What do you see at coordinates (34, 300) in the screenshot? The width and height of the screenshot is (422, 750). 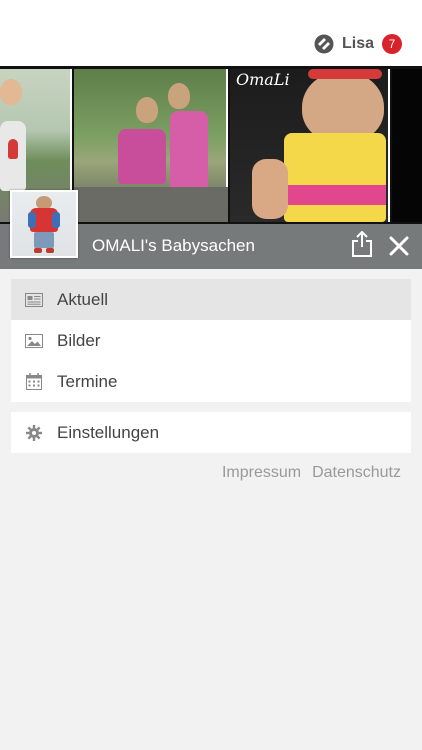 I see `newspaper-icon` at bounding box center [34, 300].